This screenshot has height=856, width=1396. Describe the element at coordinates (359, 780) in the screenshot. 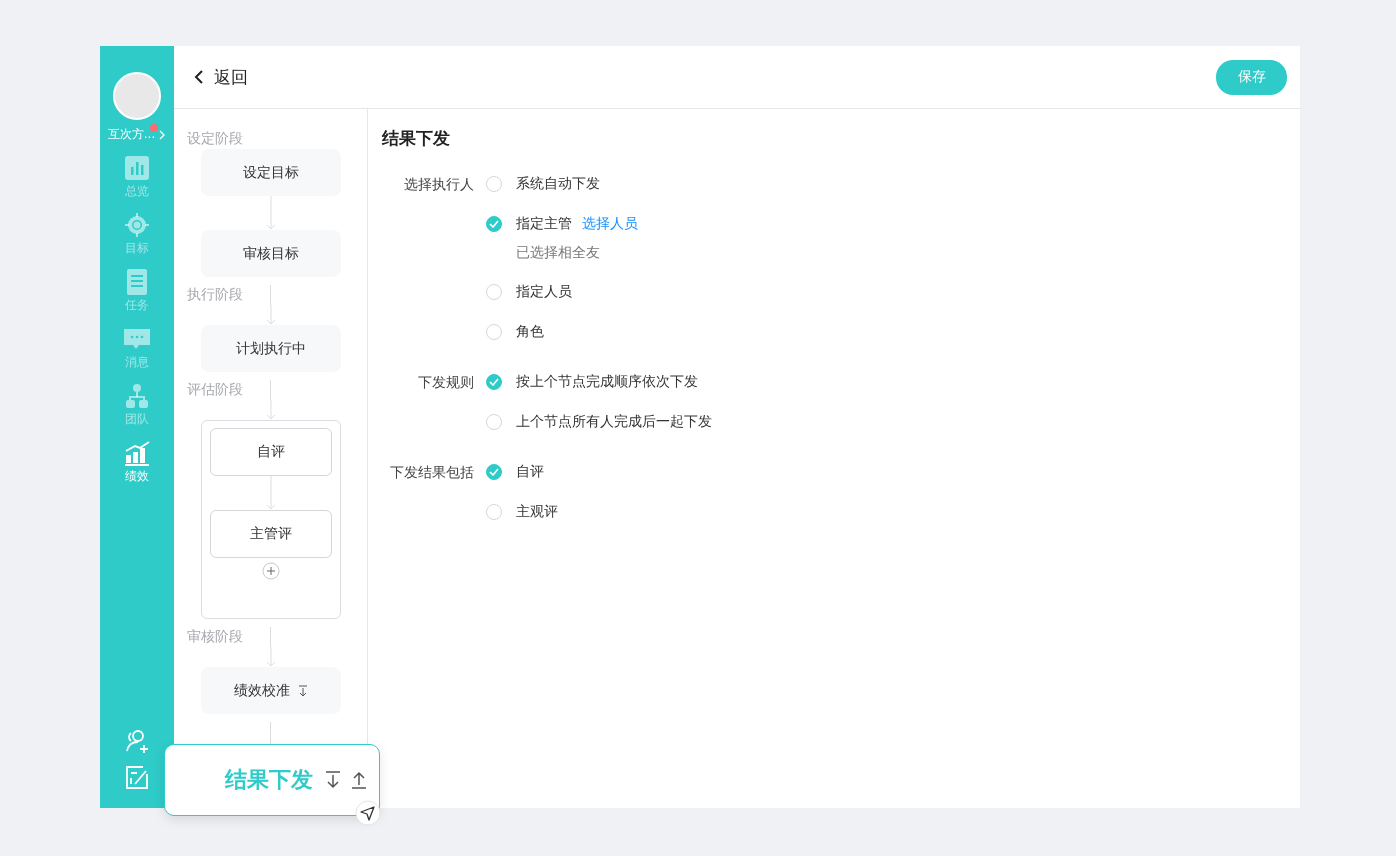

I see `move-up-icon` at that location.